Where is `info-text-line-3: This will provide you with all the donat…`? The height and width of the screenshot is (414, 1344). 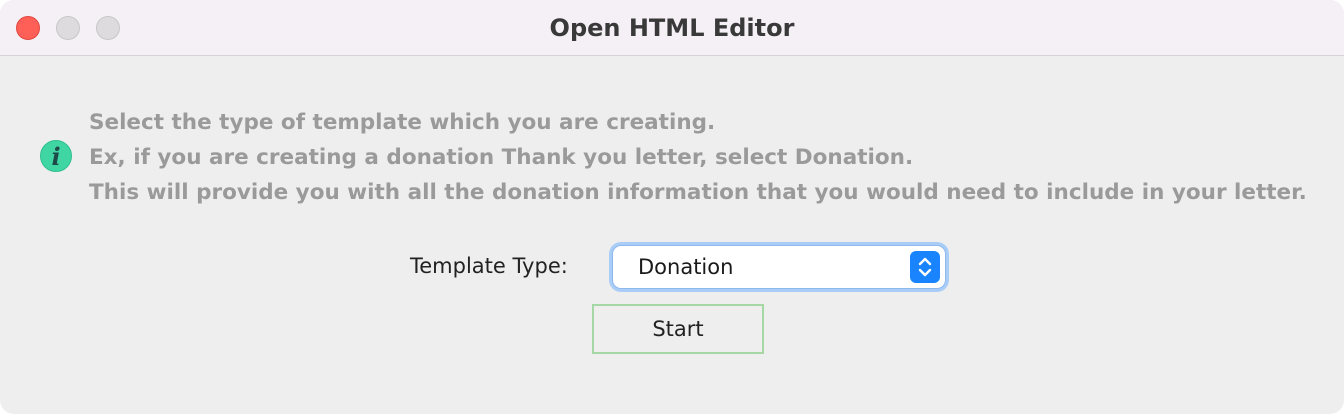
info-text-line-3: This will provide you with all the donat… is located at coordinates (698, 192).